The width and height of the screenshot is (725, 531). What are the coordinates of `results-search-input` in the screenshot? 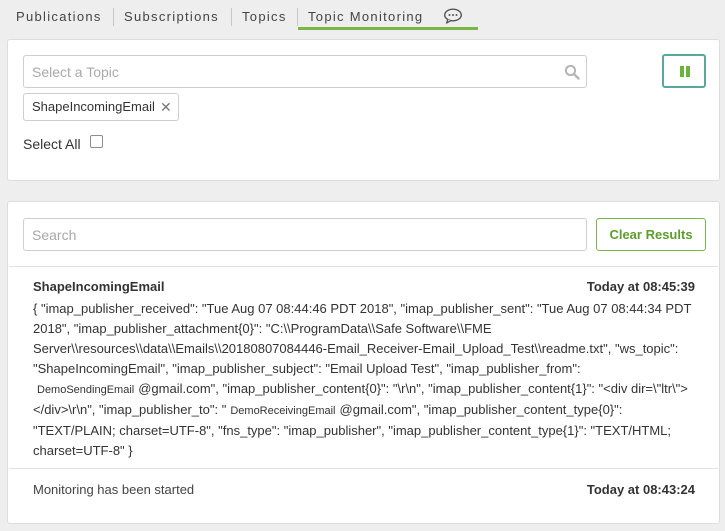 It's located at (305, 234).